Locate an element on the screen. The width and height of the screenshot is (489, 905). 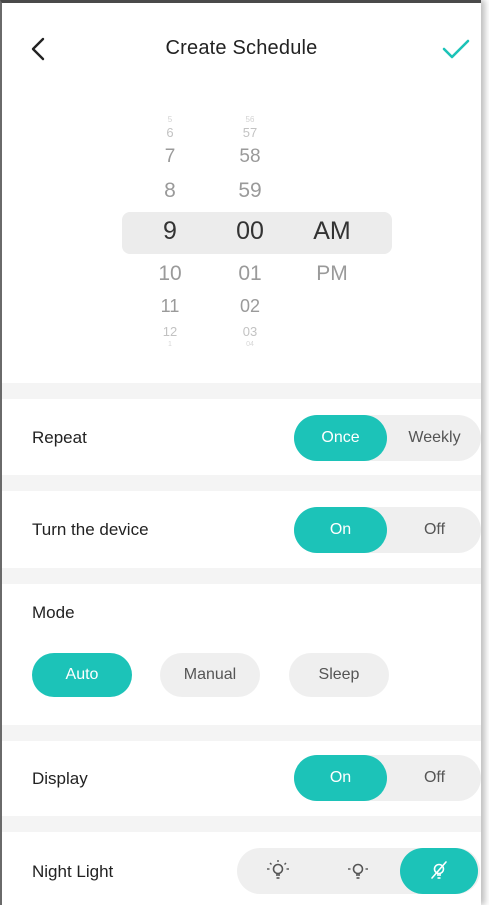
wheel-item: PM is located at coordinates (332, 273).